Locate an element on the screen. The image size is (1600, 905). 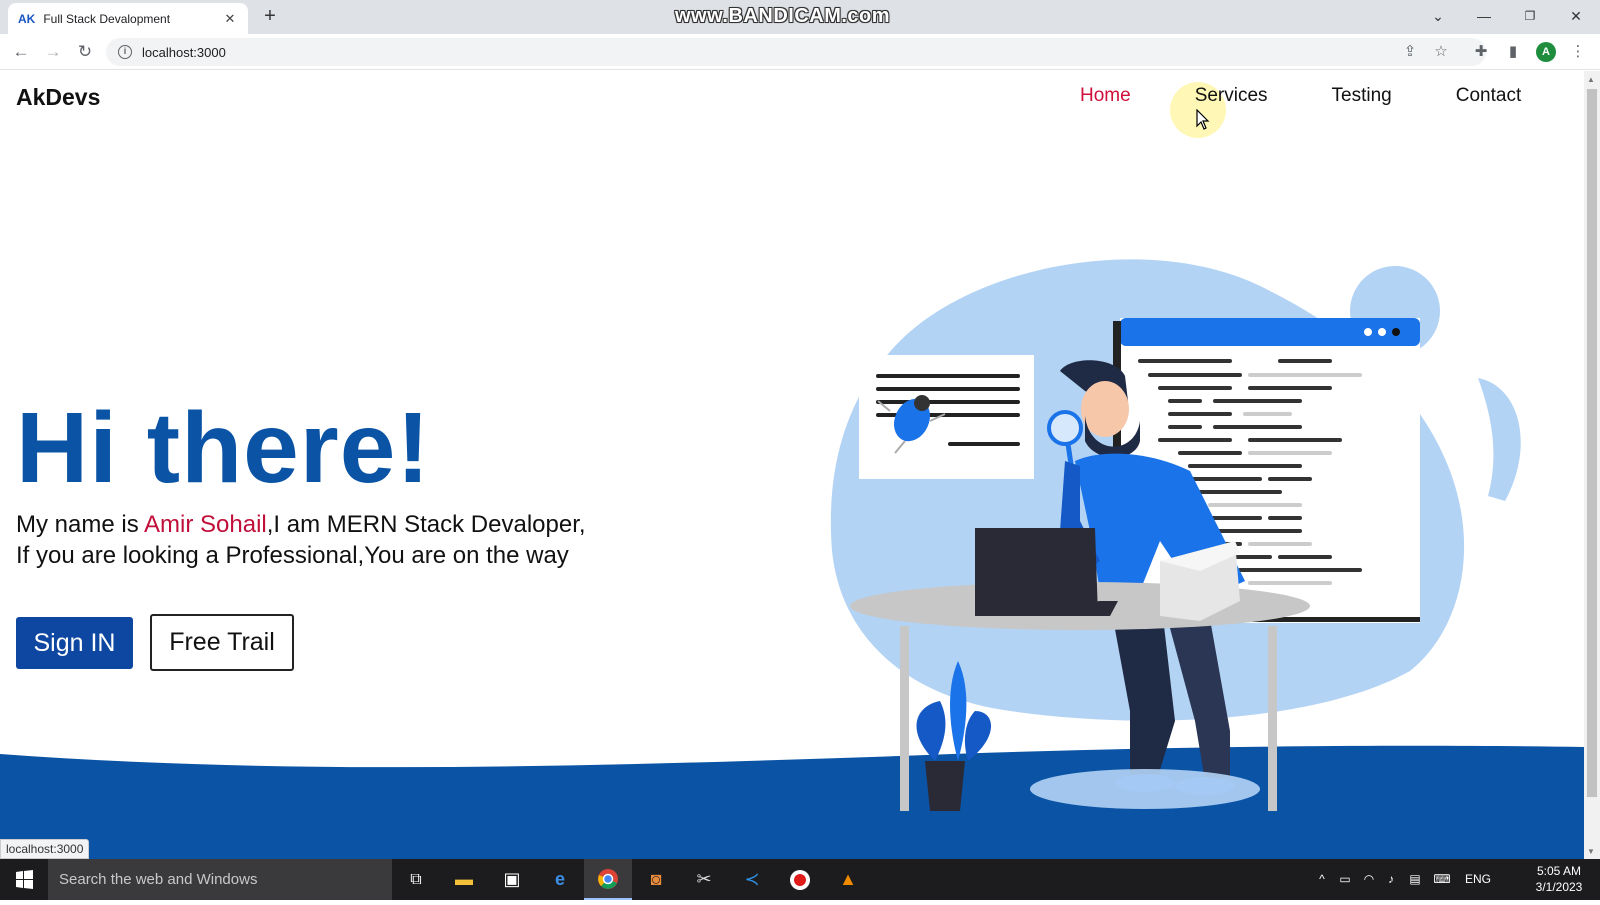
close-window-button: ✕ is located at coordinates (1576, 16).